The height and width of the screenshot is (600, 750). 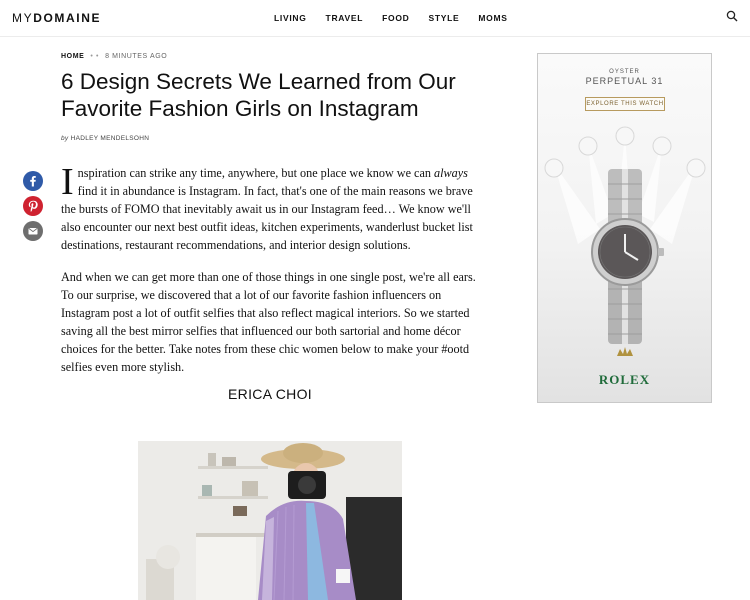 What do you see at coordinates (451, 173) in the screenshot?
I see `emphasis-always: always` at bounding box center [451, 173].